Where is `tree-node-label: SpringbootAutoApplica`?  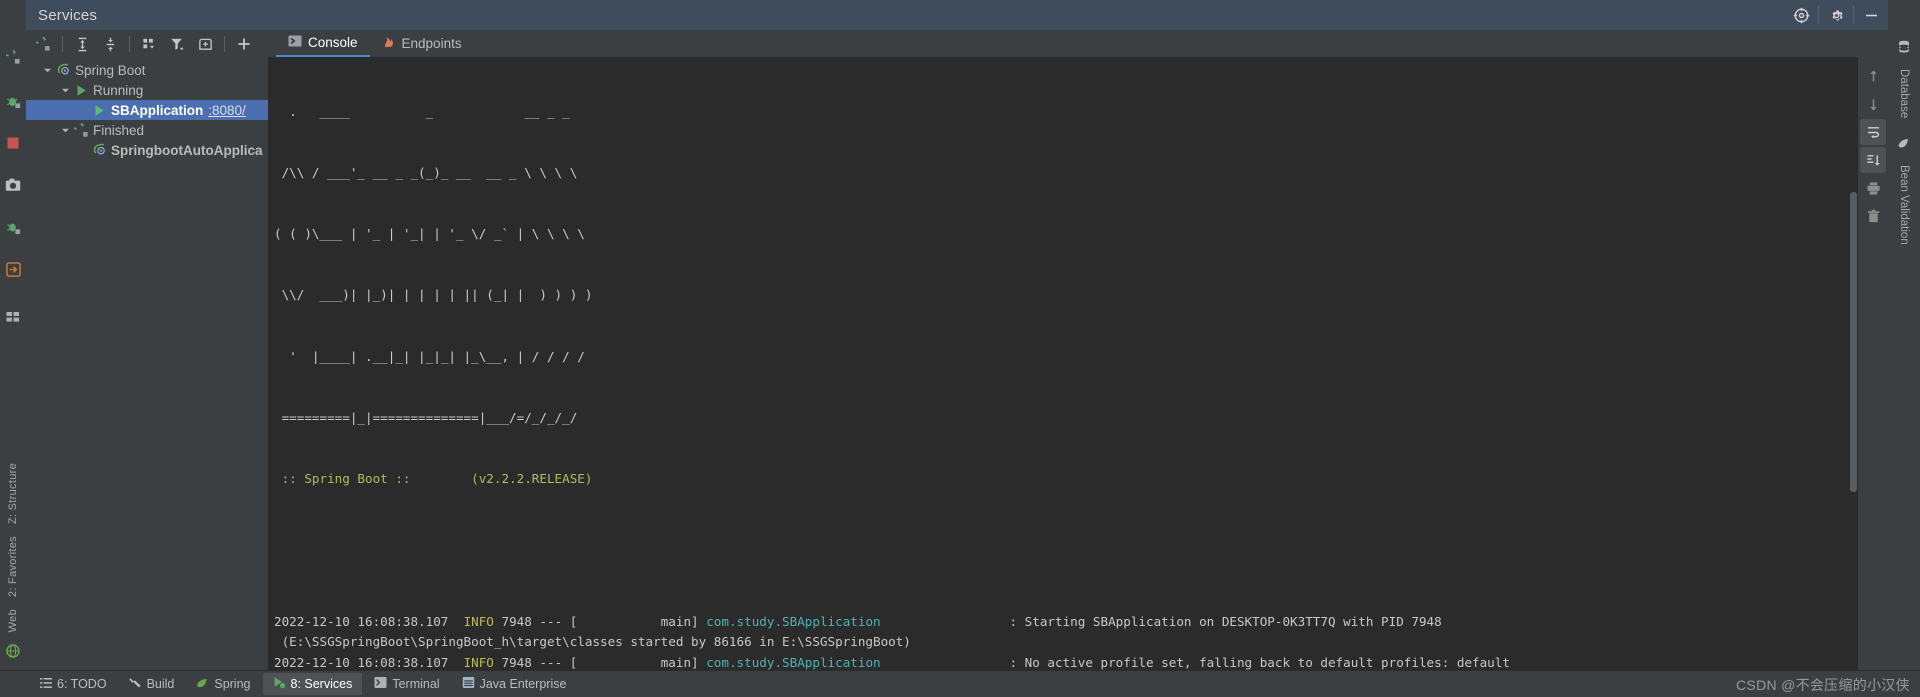 tree-node-label: SpringbootAutoApplica is located at coordinates (187, 150).